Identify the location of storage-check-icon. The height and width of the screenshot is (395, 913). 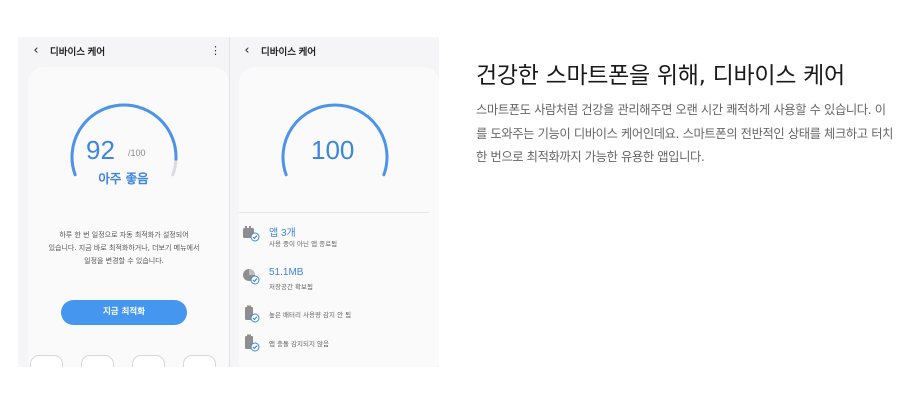
(251, 277).